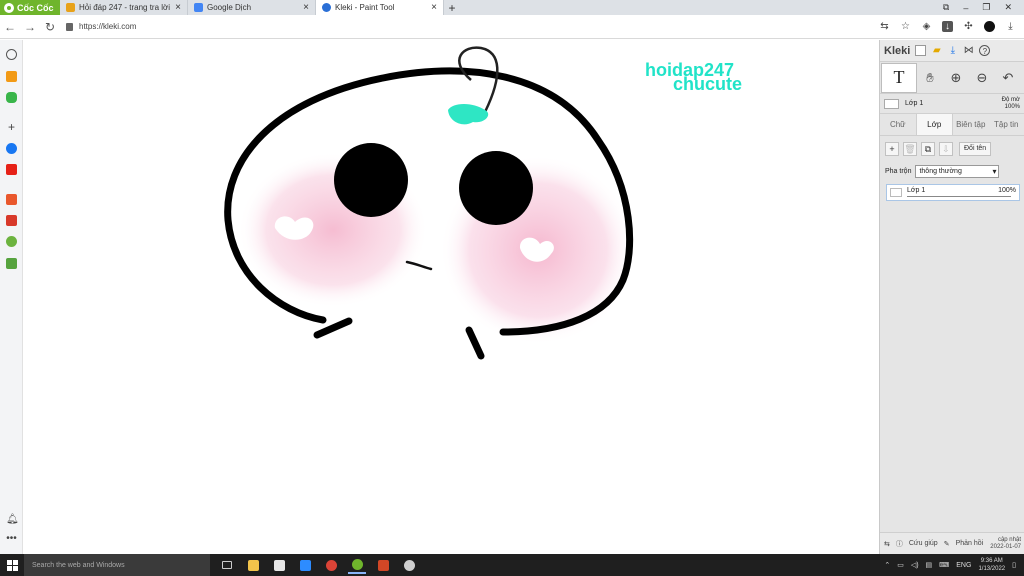 Image resolution: width=1024 pixels, height=576 pixels. Describe the element at coordinates (50, 27) in the screenshot. I see `reload-icon: ↻` at that location.